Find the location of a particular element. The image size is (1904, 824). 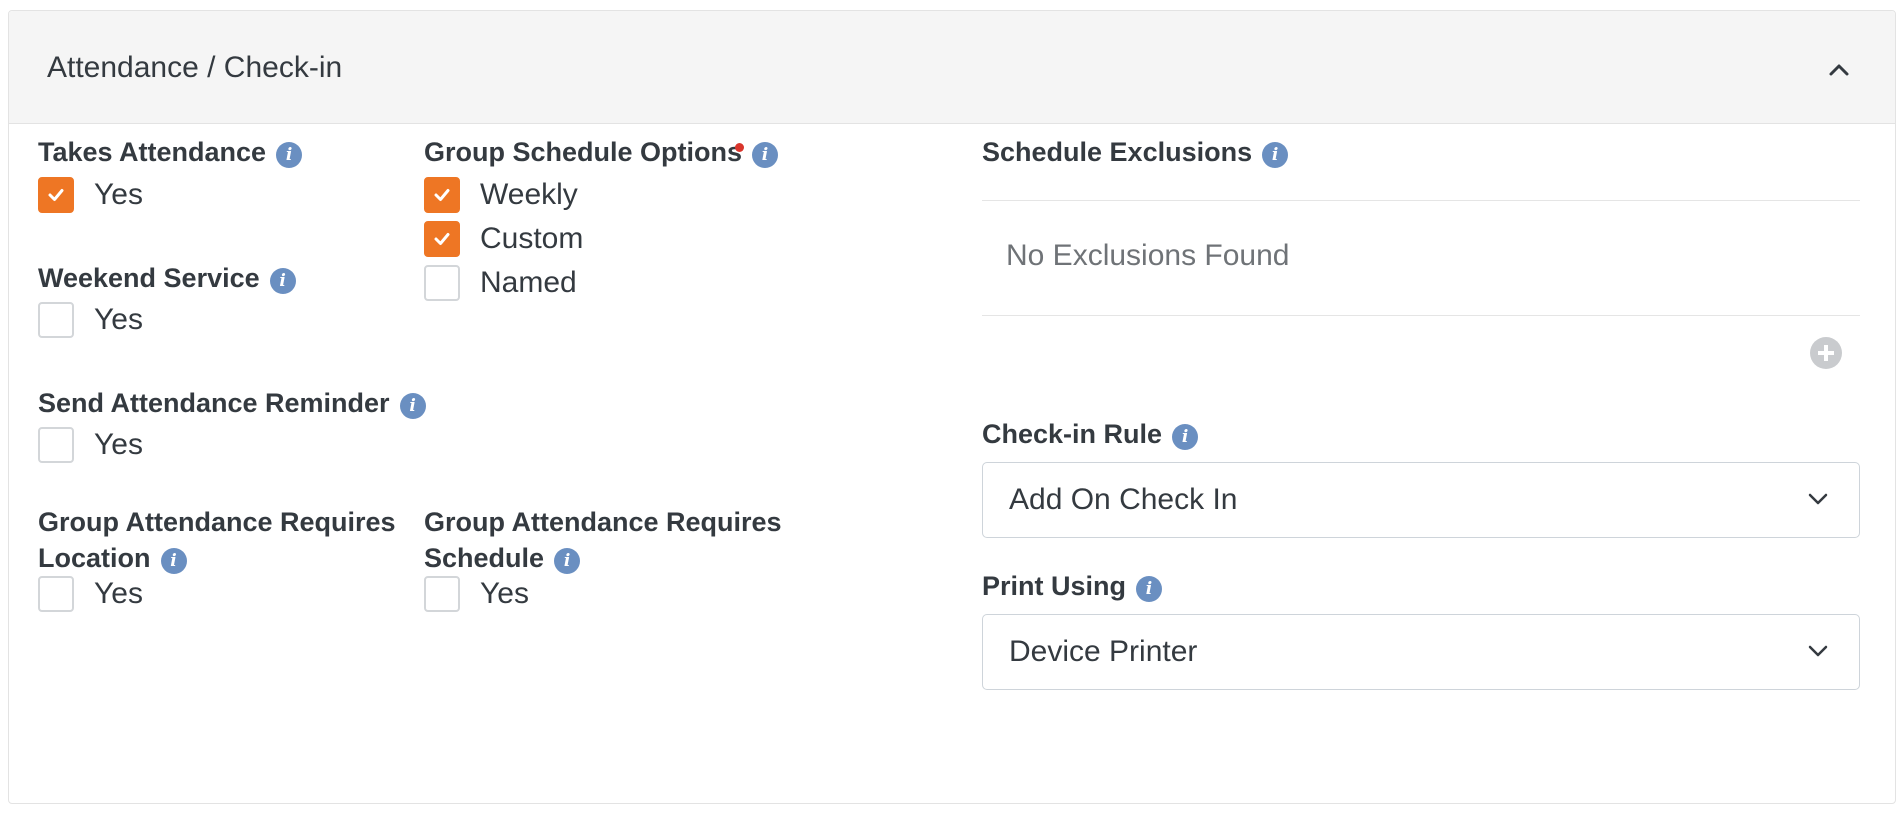

panel-title: Attendance / Check-in is located at coordinates (195, 67).